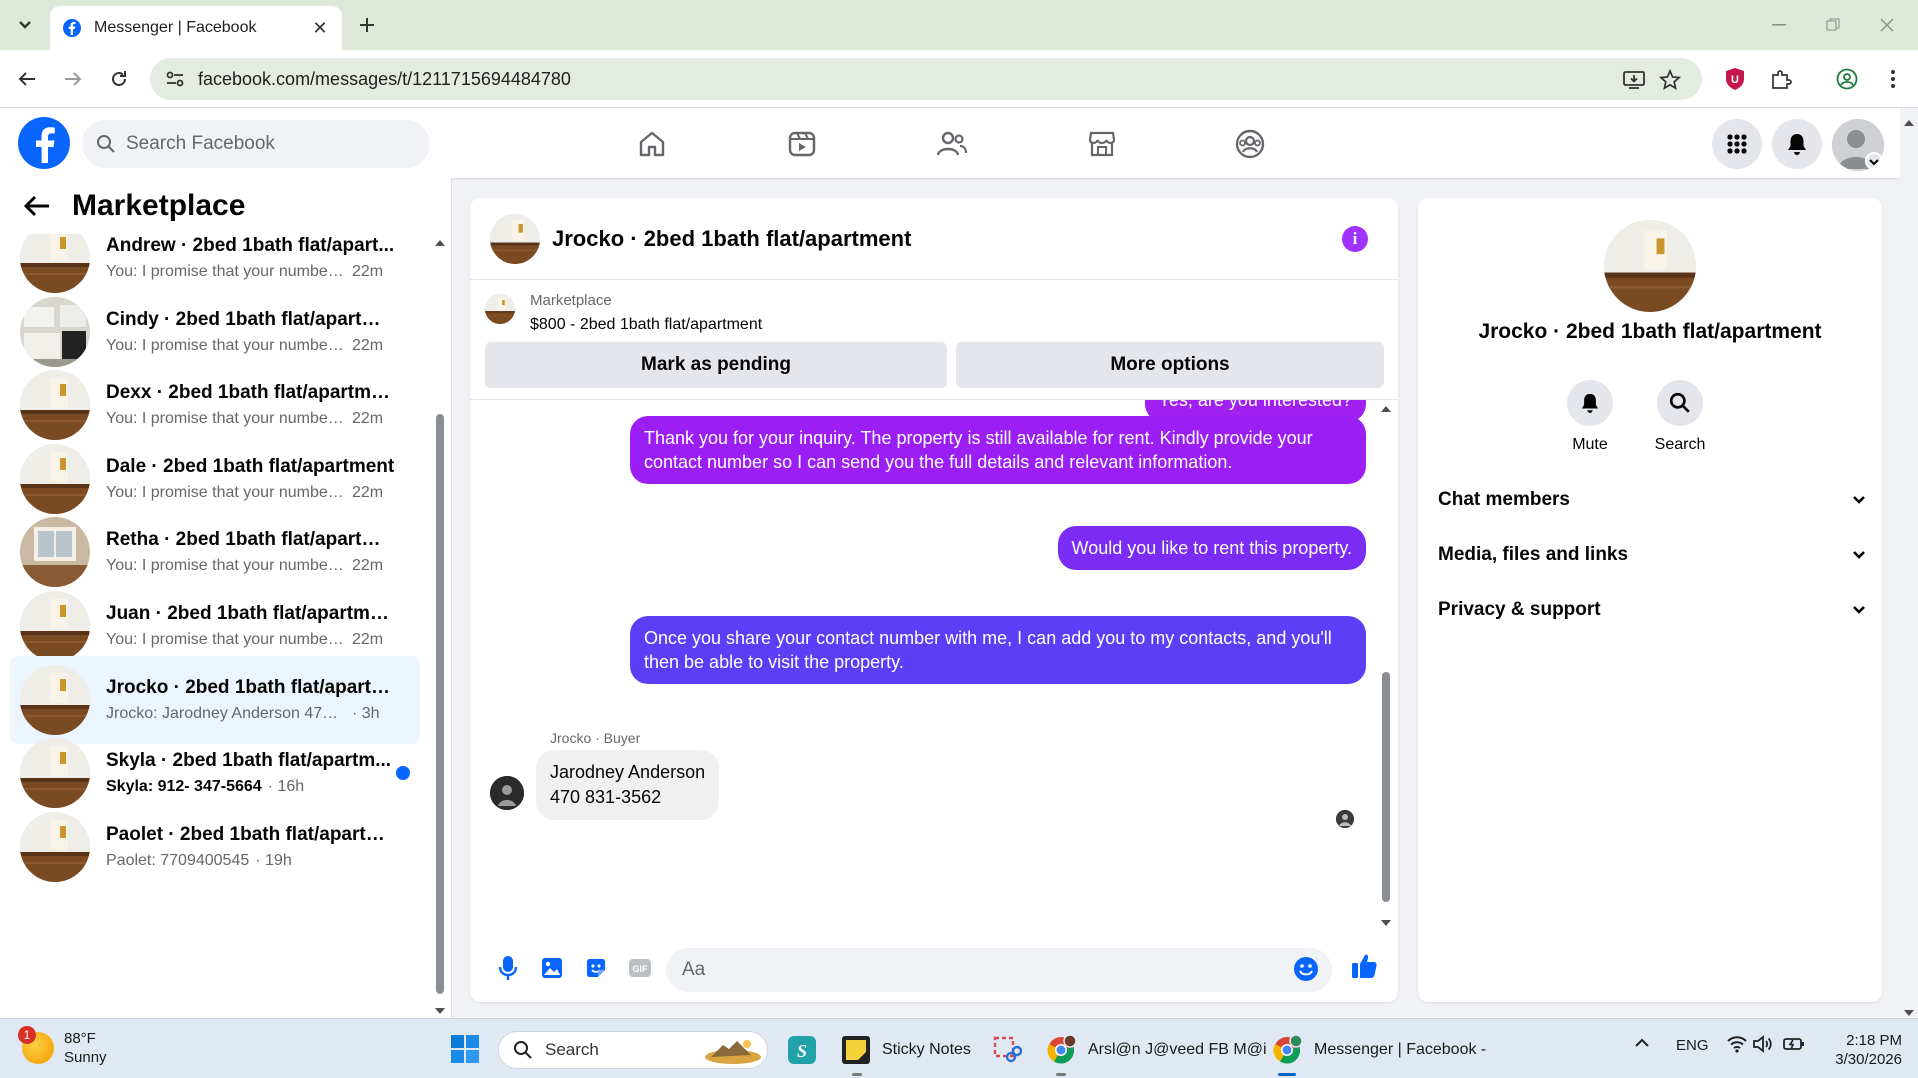  Describe the element at coordinates (1797, 144) in the screenshot. I see `notifications-button` at that location.